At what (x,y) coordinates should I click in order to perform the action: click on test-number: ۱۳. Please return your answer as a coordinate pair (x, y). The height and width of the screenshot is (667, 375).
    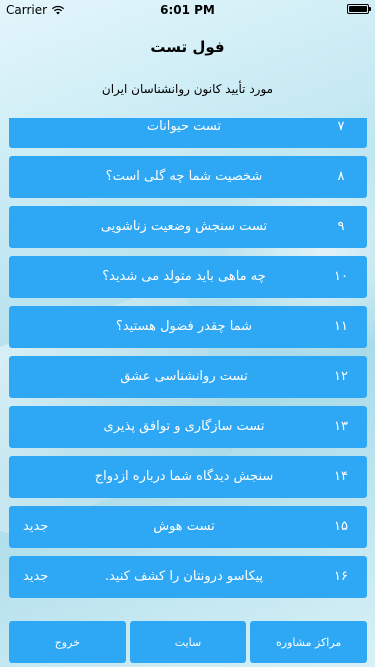
    Looking at the image, I should click on (341, 426).